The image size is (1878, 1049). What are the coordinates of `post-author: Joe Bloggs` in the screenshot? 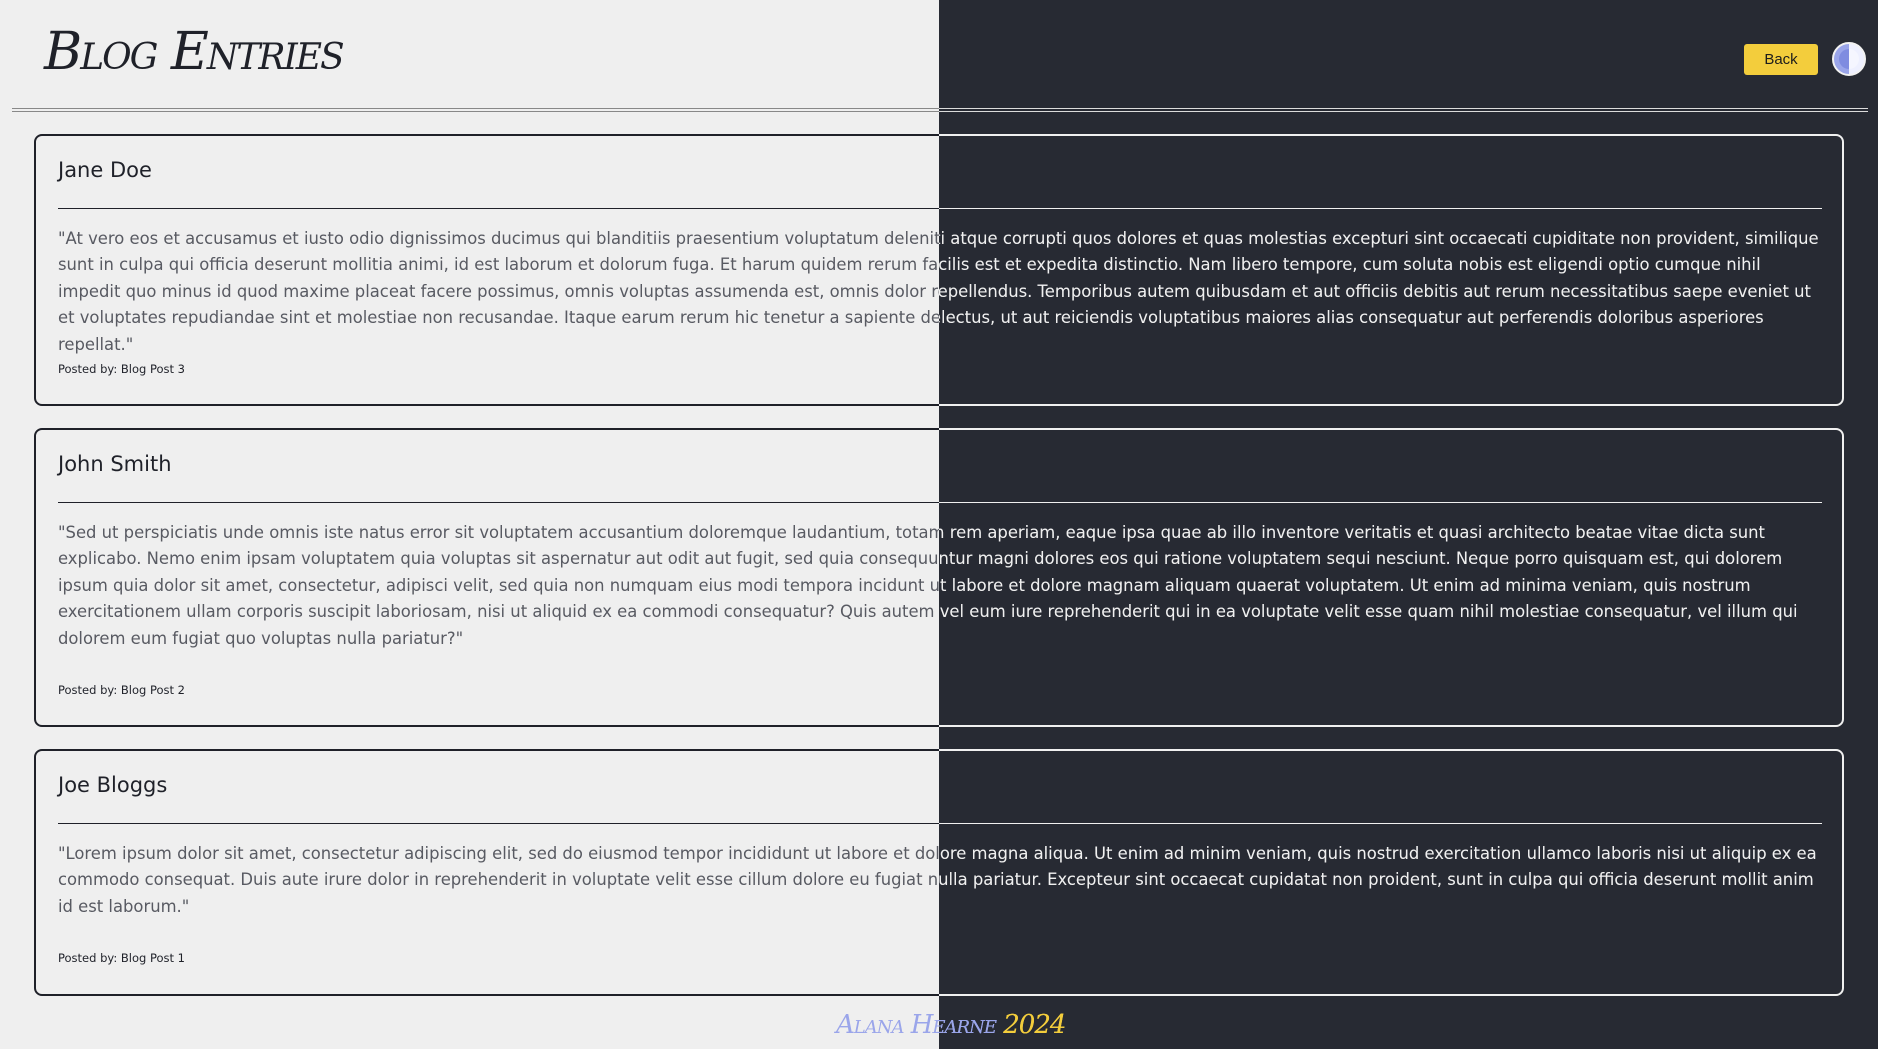 It's located at (113, 785).